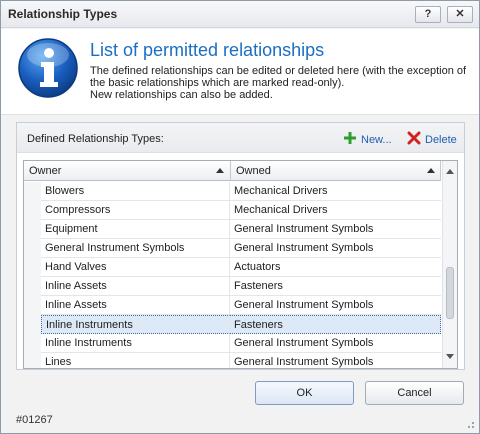 This screenshot has height=434, width=480. I want to click on owner-cell: Compressors, so click(135, 210).